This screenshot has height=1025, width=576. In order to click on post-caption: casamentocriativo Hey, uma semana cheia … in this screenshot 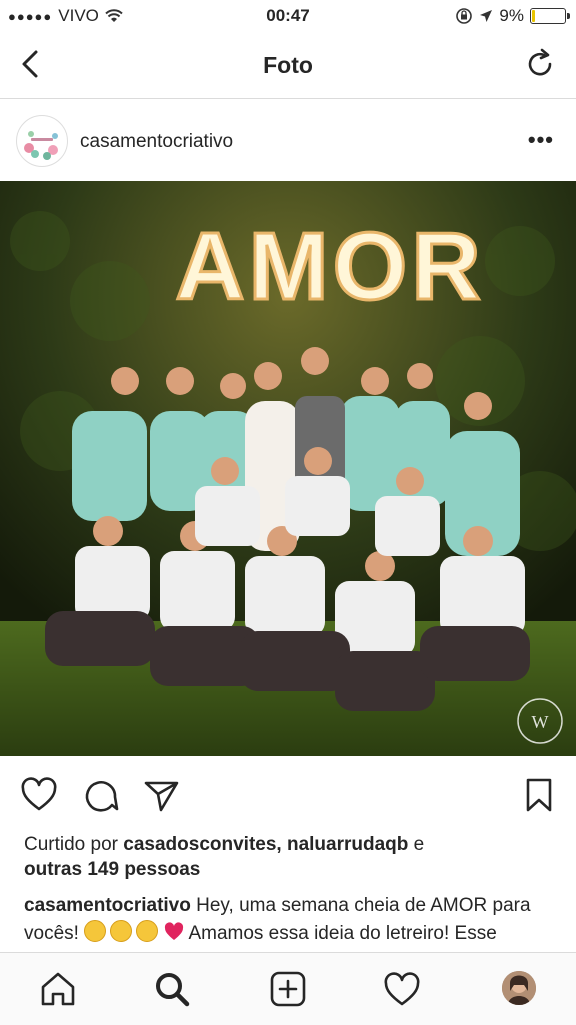, I will do `click(289, 921)`.